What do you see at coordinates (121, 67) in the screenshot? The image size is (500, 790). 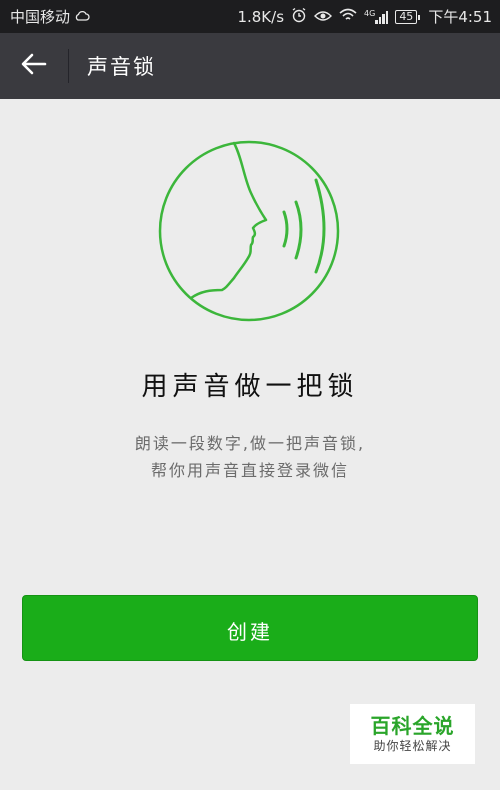 I see `page-title: 声音锁` at bounding box center [121, 67].